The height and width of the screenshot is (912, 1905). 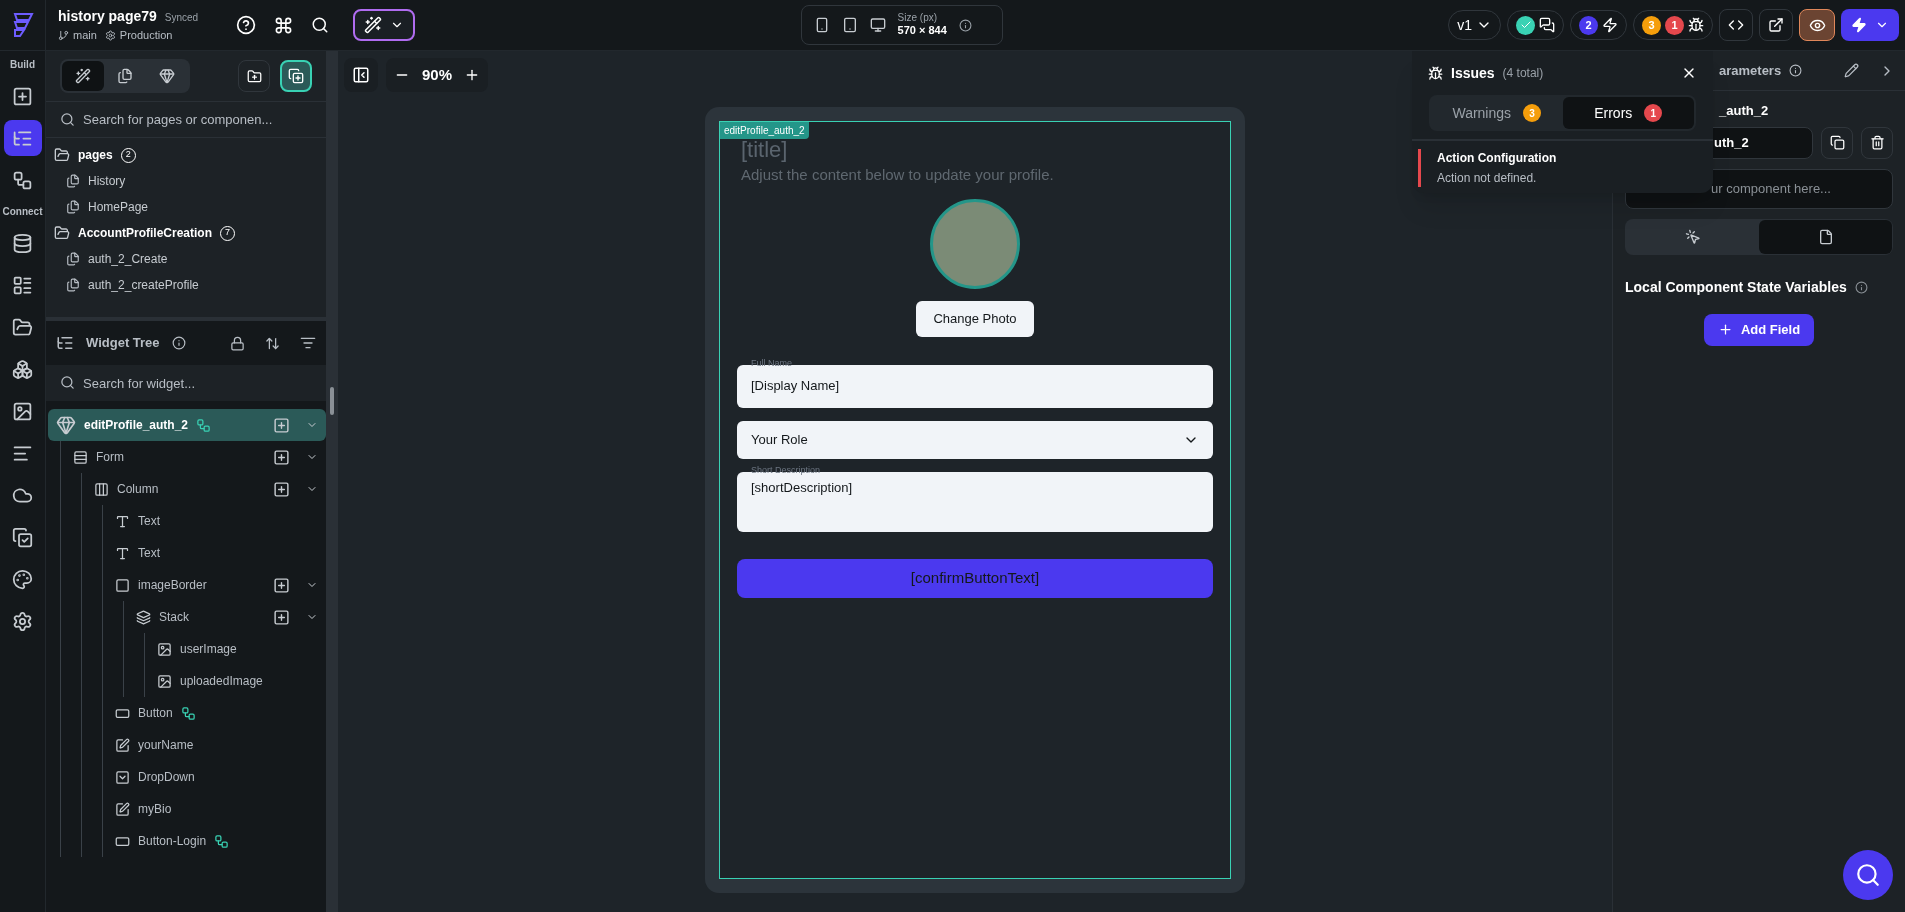 I want to click on branch-name: main, so click(x=85, y=35).